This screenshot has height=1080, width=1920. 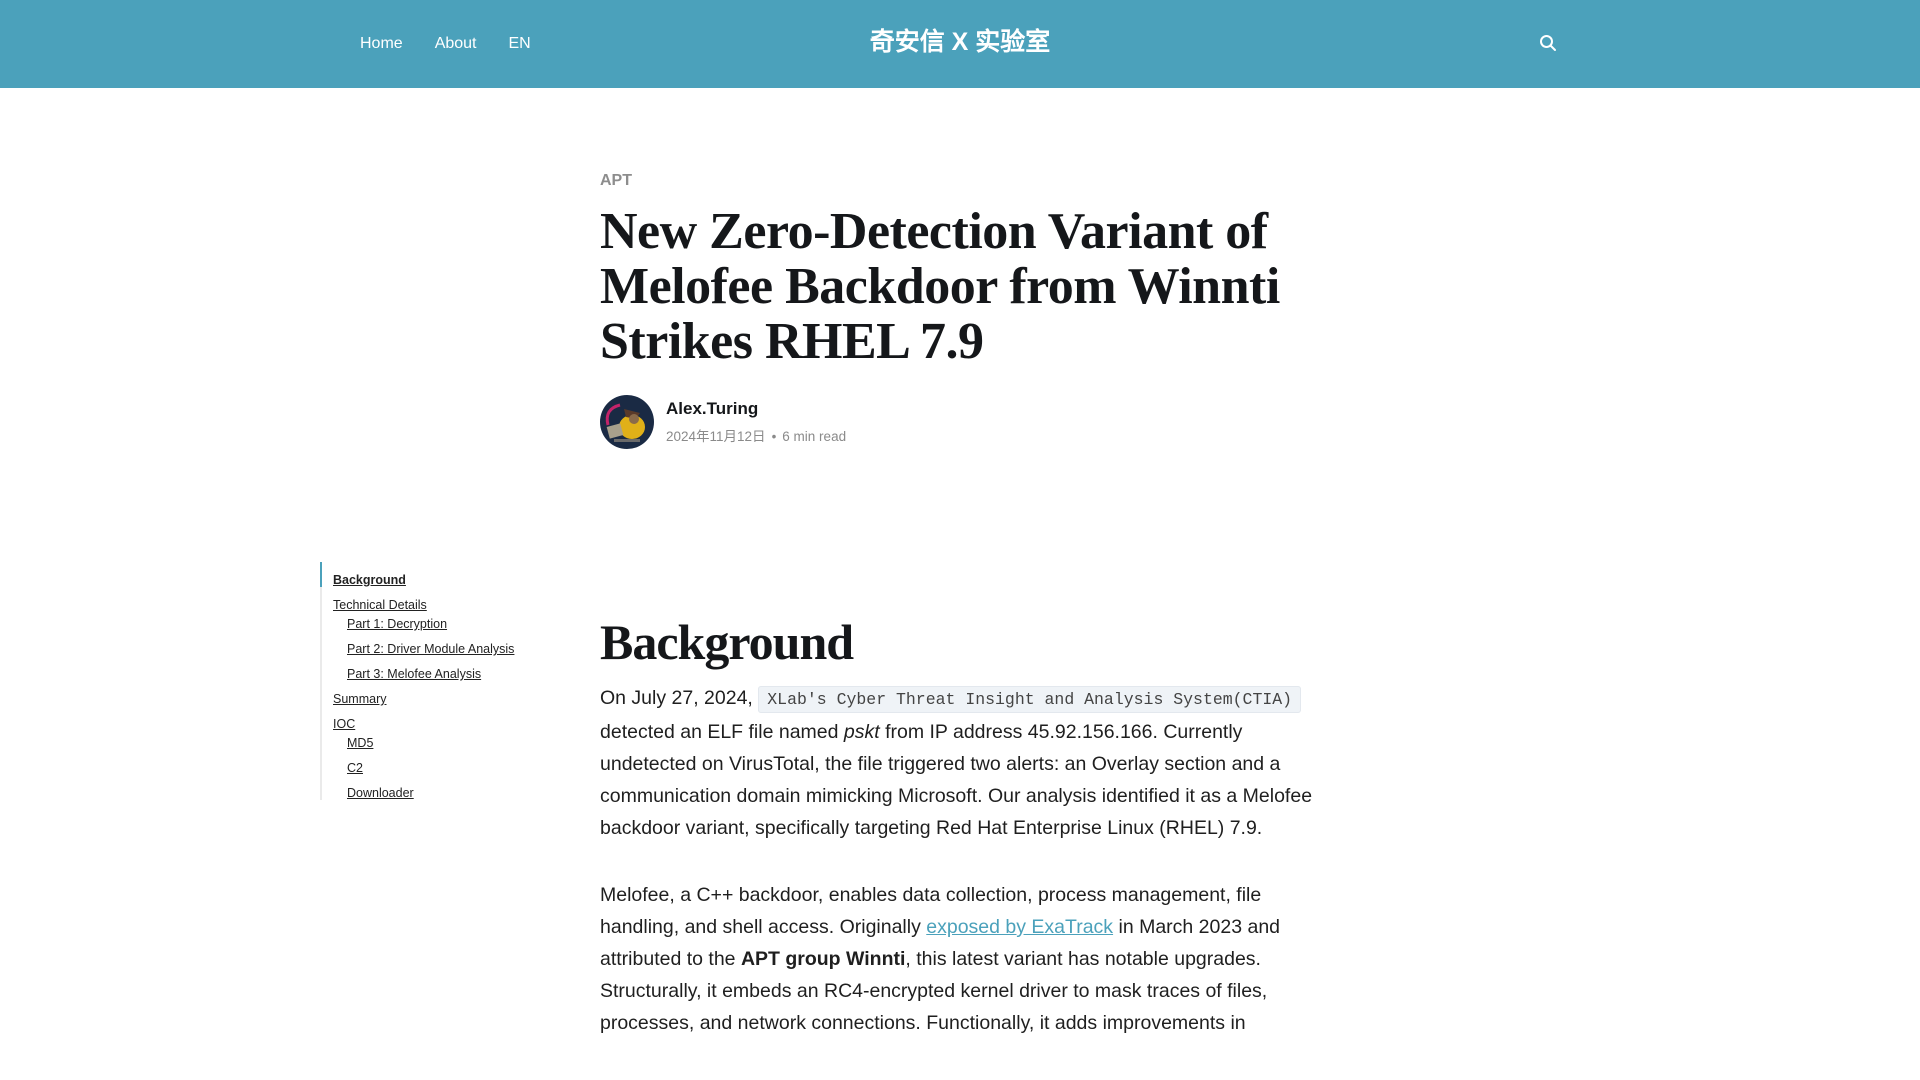 I want to click on p1-filename: pskt, so click(x=861, y=732).